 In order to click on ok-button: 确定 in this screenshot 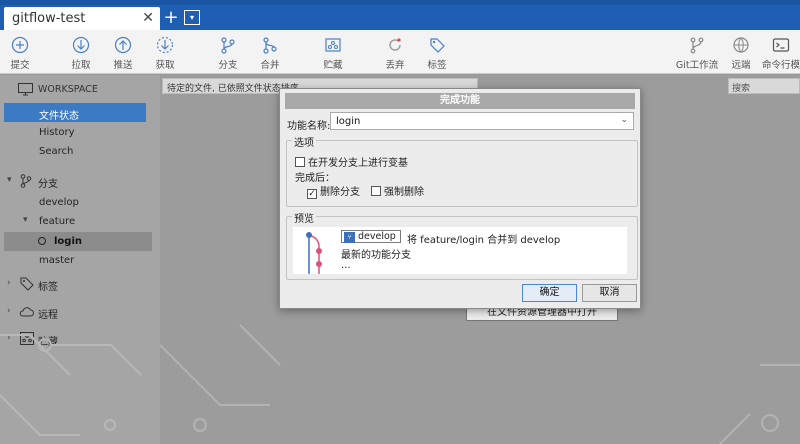, I will do `click(549, 293)`.